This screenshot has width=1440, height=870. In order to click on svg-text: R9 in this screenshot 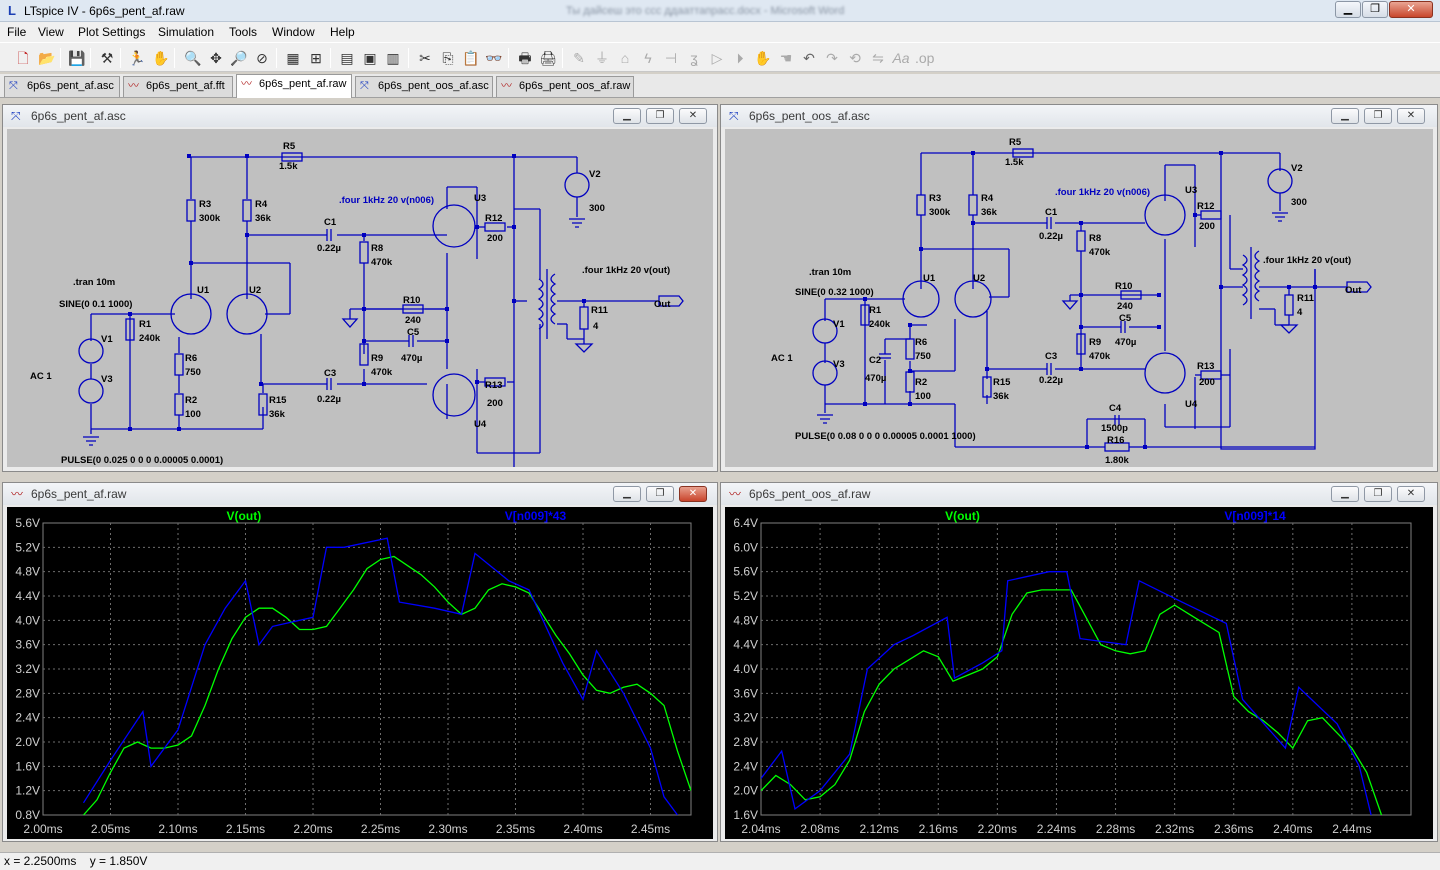, I will do `click(1095, 342)`.